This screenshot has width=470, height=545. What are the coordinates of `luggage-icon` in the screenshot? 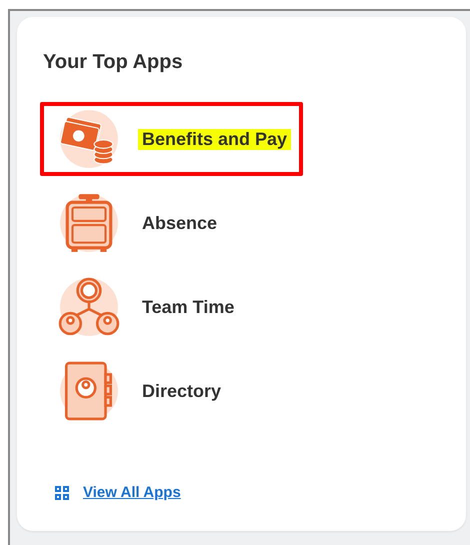 It's located at (89, 223).